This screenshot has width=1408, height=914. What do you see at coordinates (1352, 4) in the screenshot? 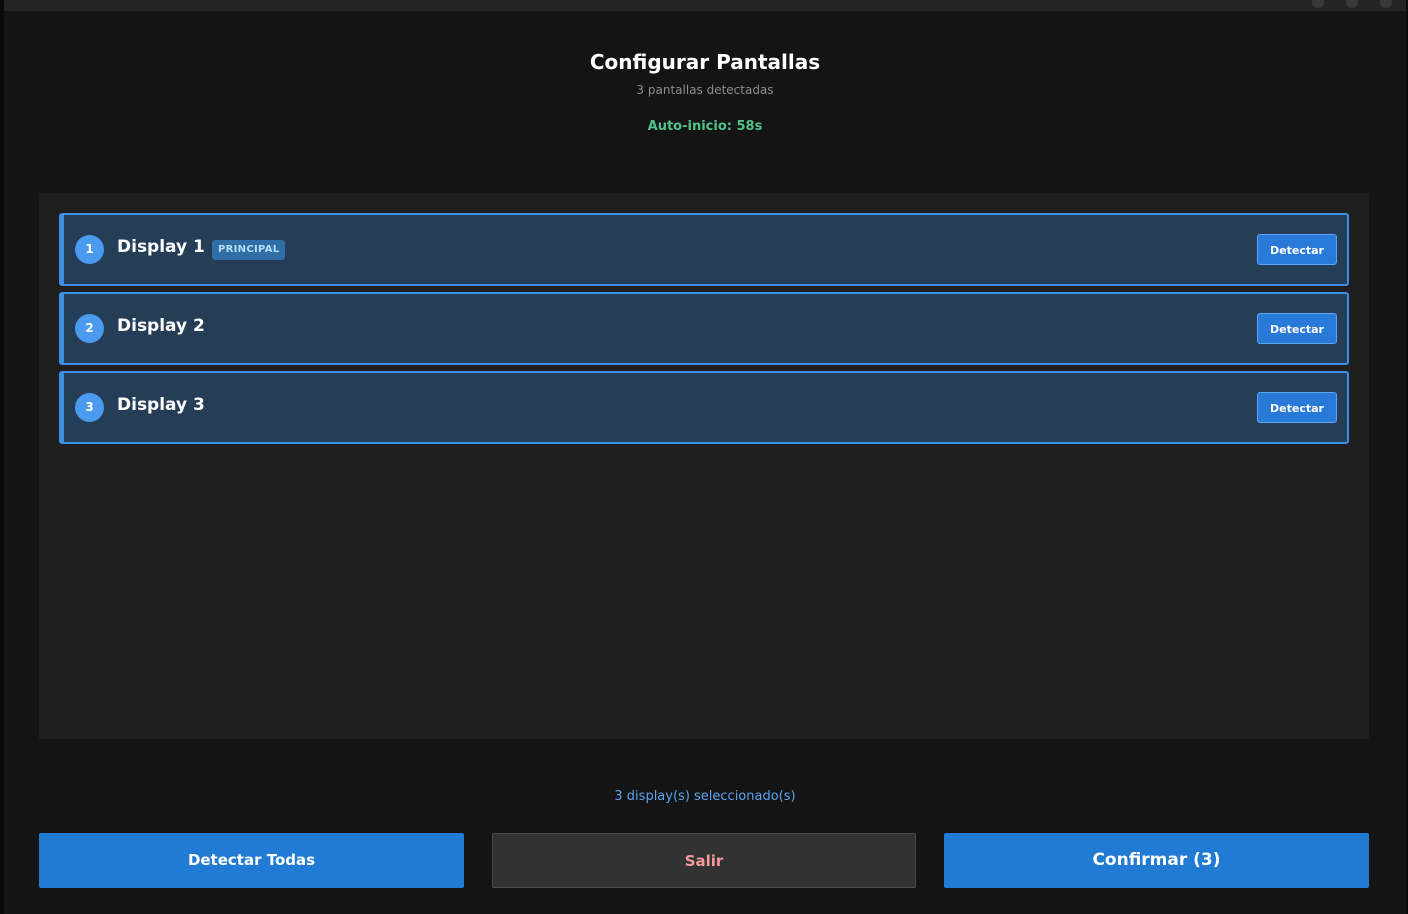
I see `maximize-icon` at bounding box center [1352, 4].